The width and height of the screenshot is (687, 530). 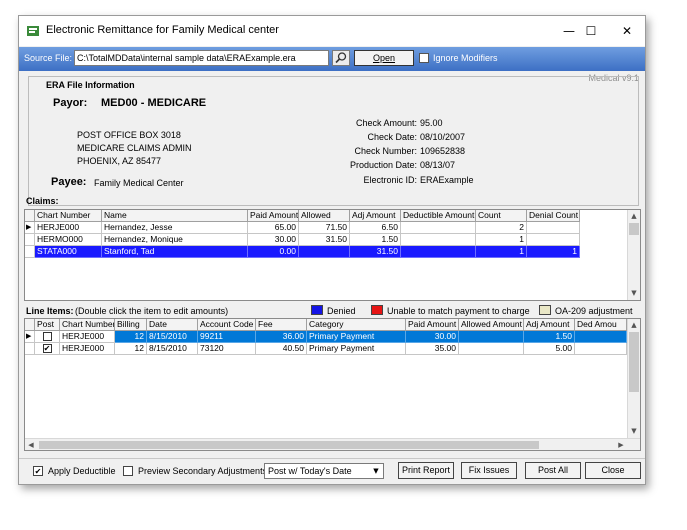 I want to click on apply-deductible-checkbox: ✔, so click(x=38, y=471).